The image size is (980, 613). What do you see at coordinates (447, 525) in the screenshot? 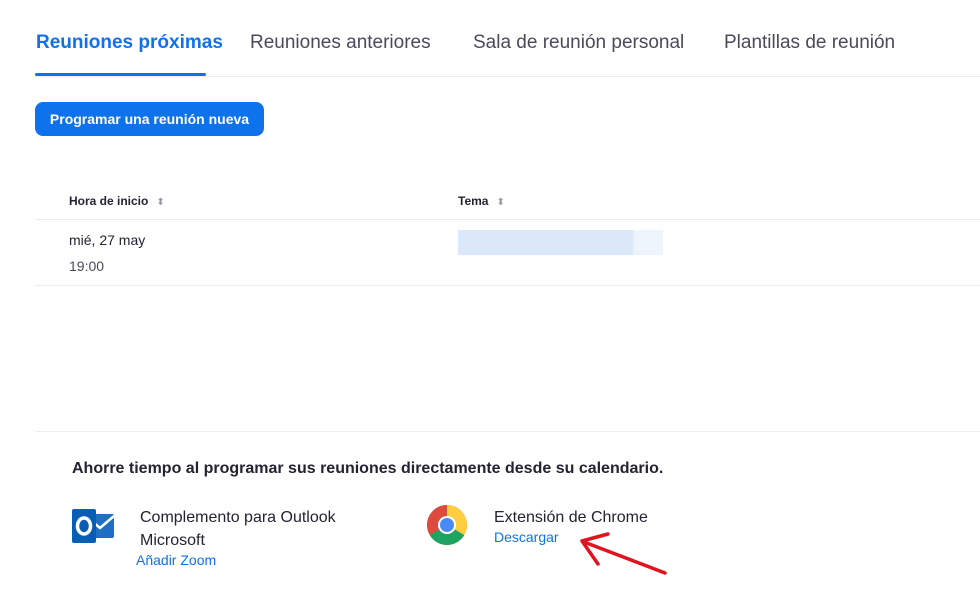
I see `chrome-icon` at bounding box center [447, 525].